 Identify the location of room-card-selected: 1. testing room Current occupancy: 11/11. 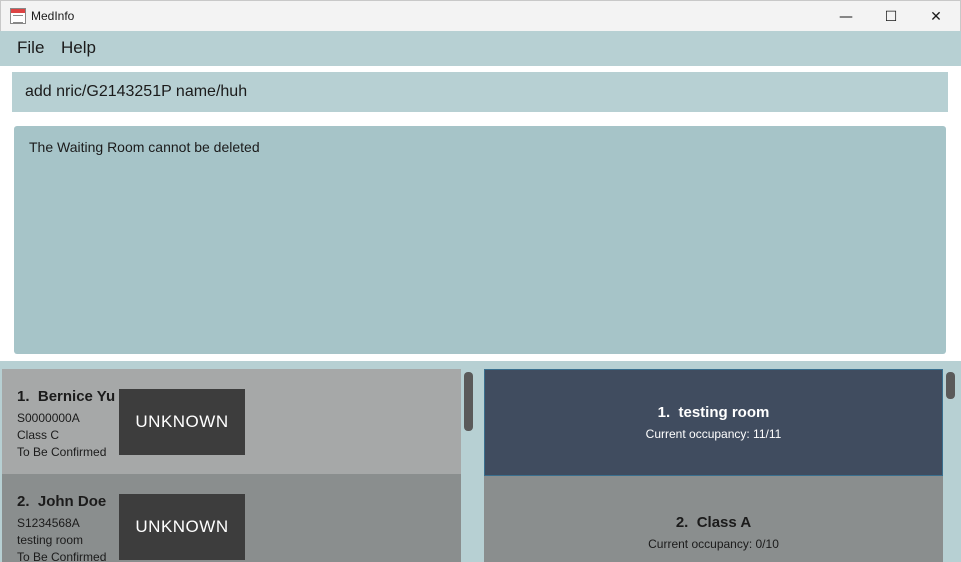
(713, 422).